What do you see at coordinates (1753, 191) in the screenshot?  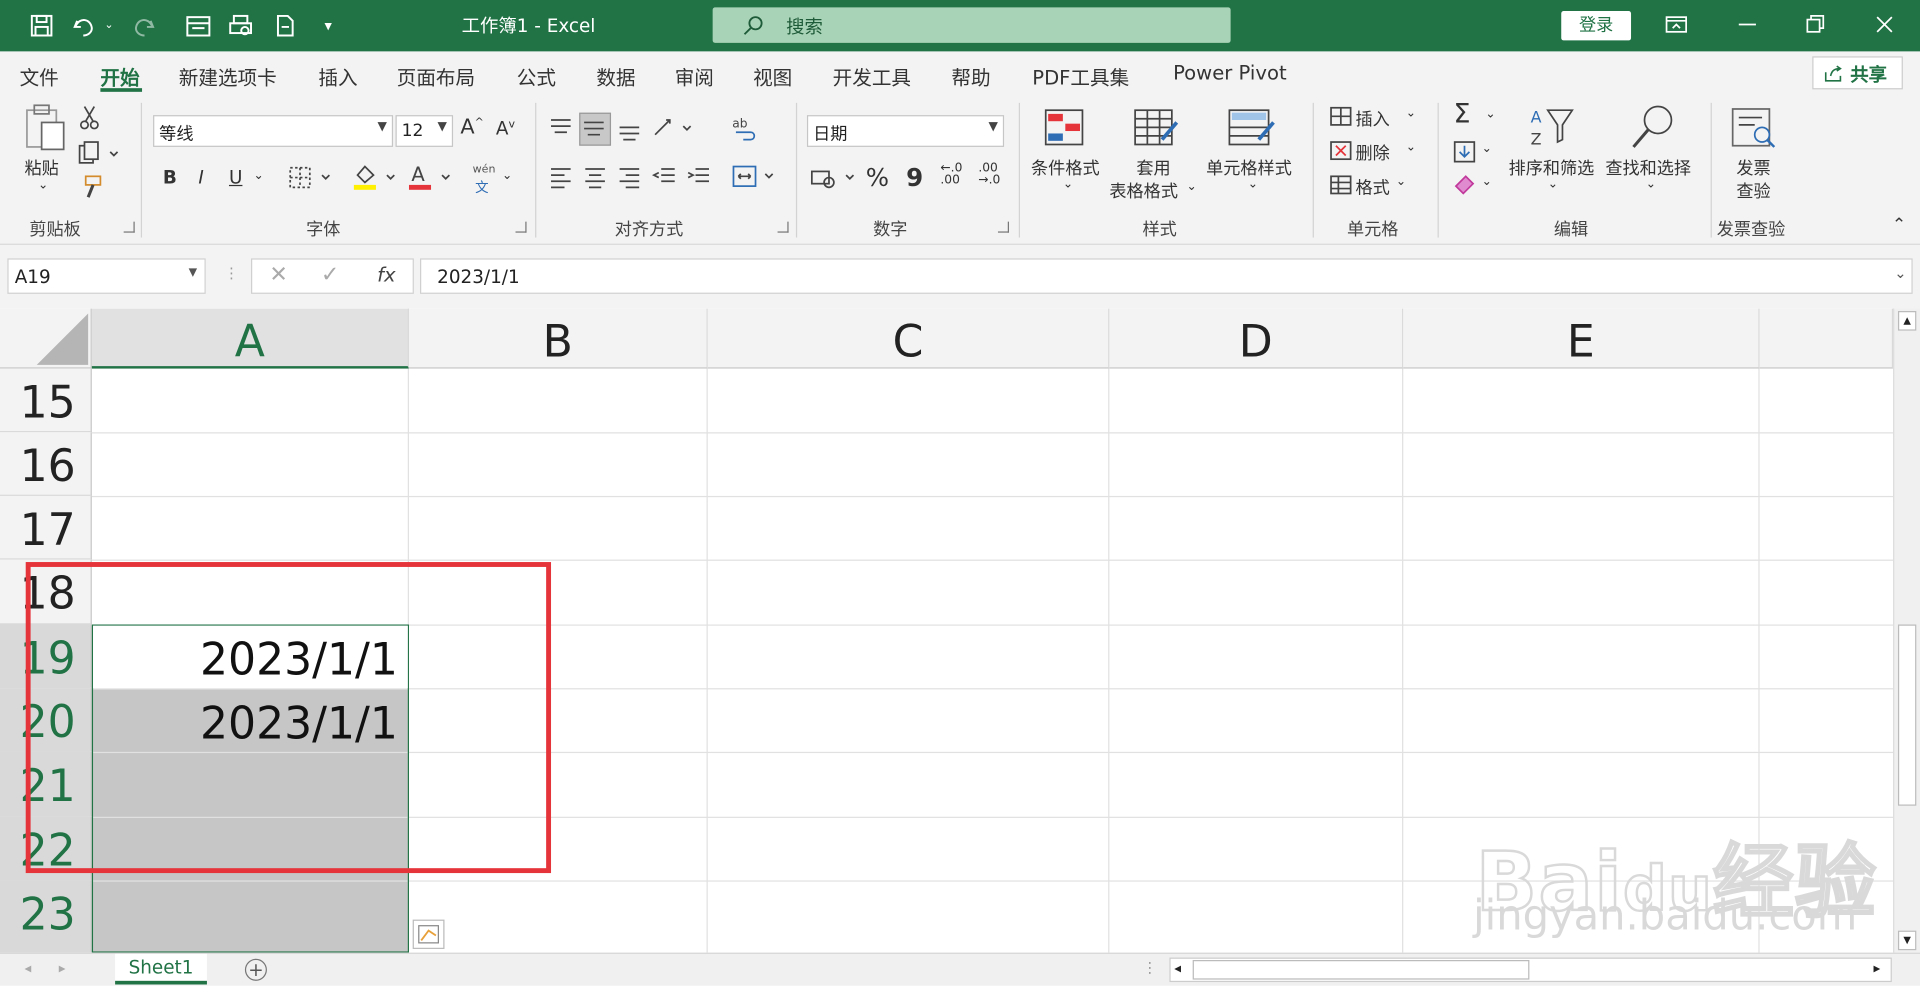 I see `invoice-check-label-2: 查验` at bounding box center [1753, 191].